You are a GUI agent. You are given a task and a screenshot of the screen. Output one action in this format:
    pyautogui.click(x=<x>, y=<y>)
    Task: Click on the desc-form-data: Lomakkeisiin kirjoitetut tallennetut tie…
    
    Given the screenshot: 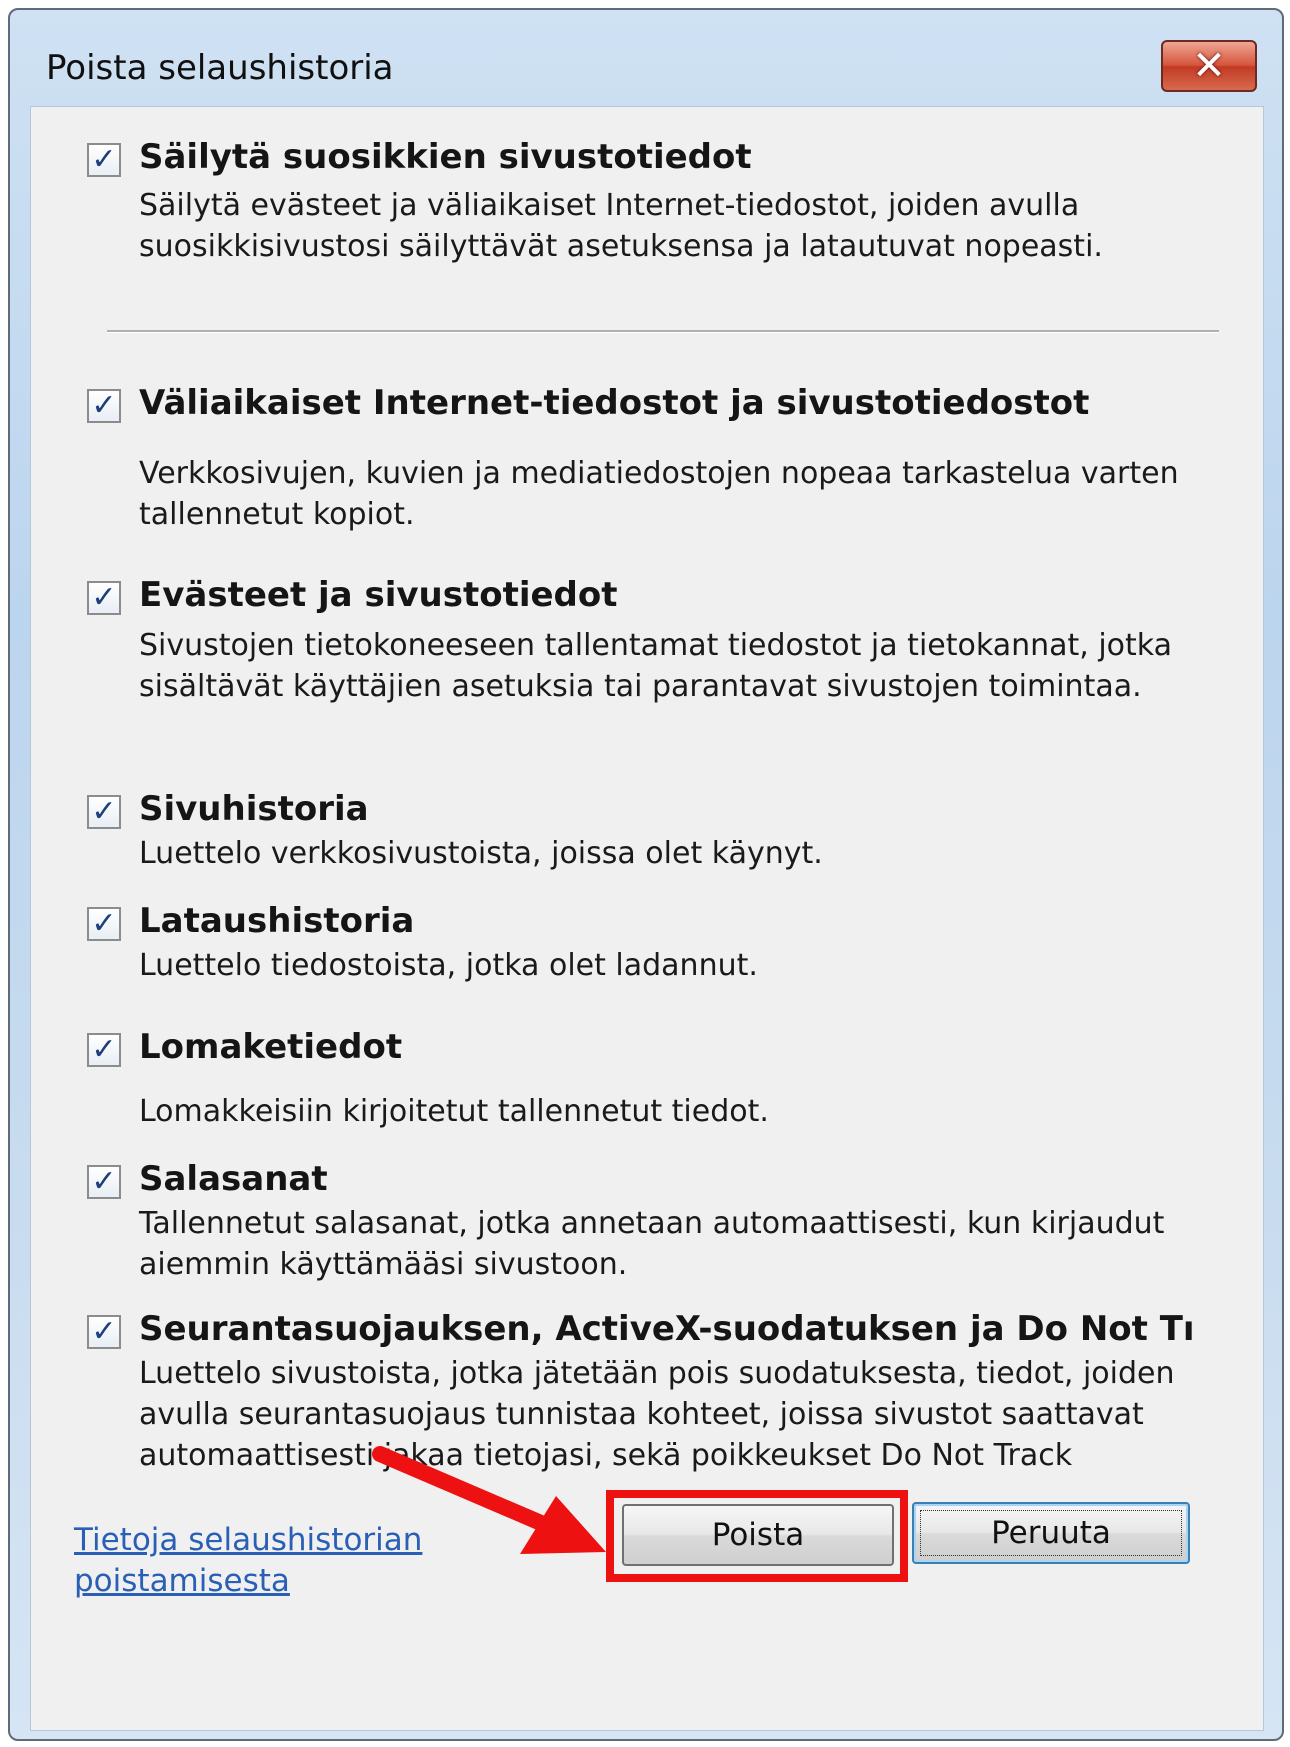 What is the action you would take?
    pyautogui.click(x=454, y=1111)
    